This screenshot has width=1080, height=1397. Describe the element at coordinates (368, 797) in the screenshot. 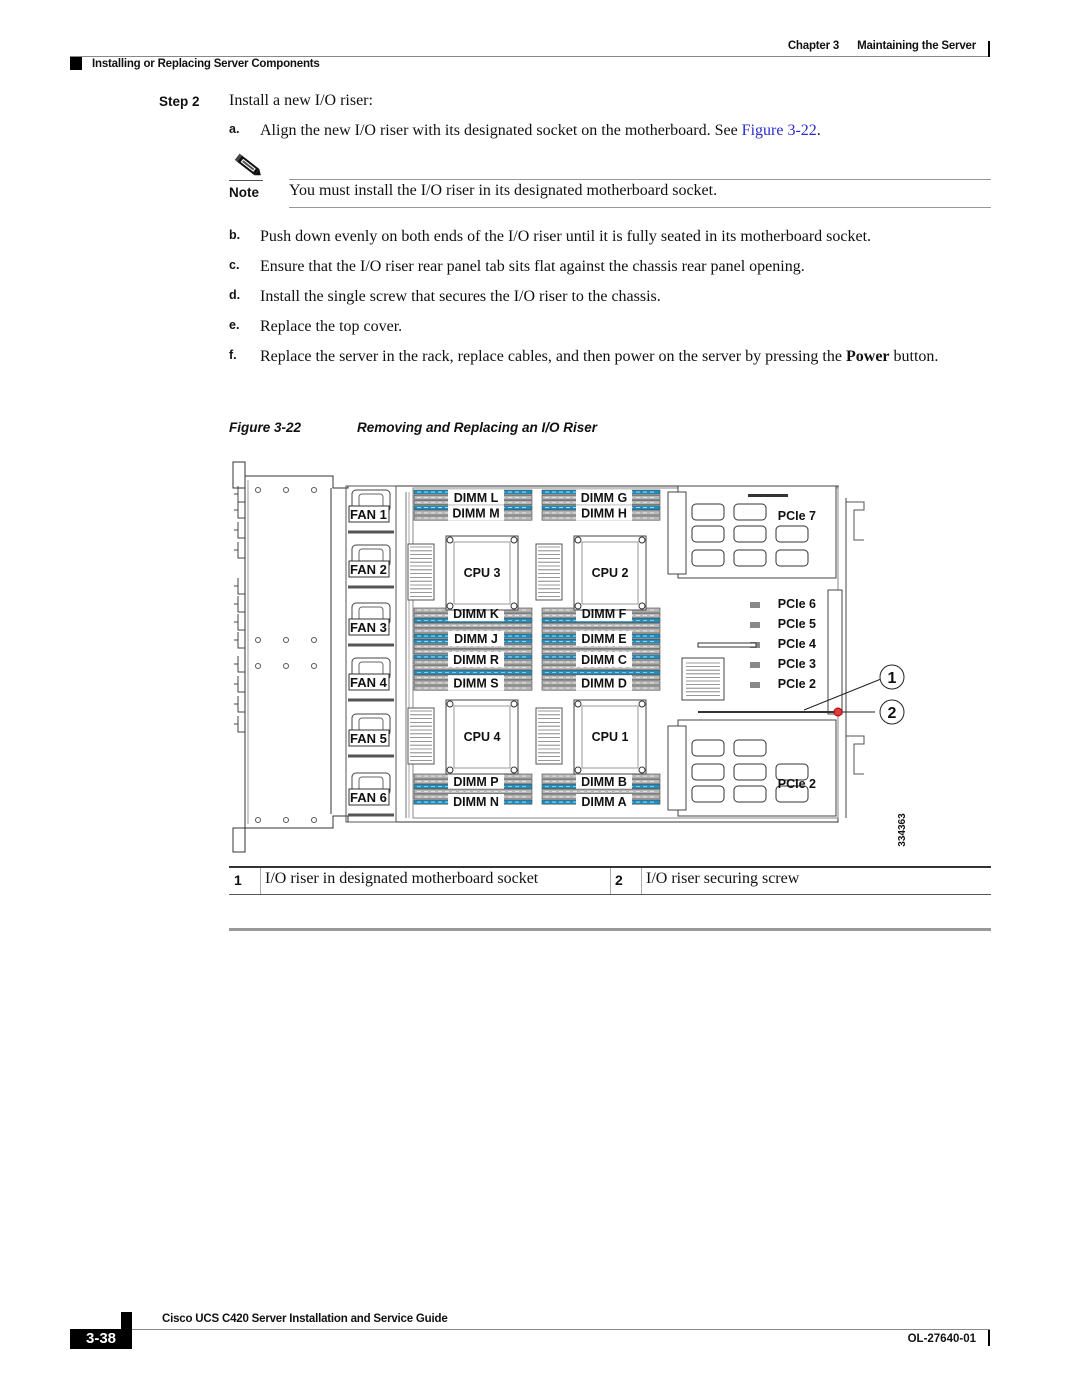

I see `fan-label: FAN 6` at that location.